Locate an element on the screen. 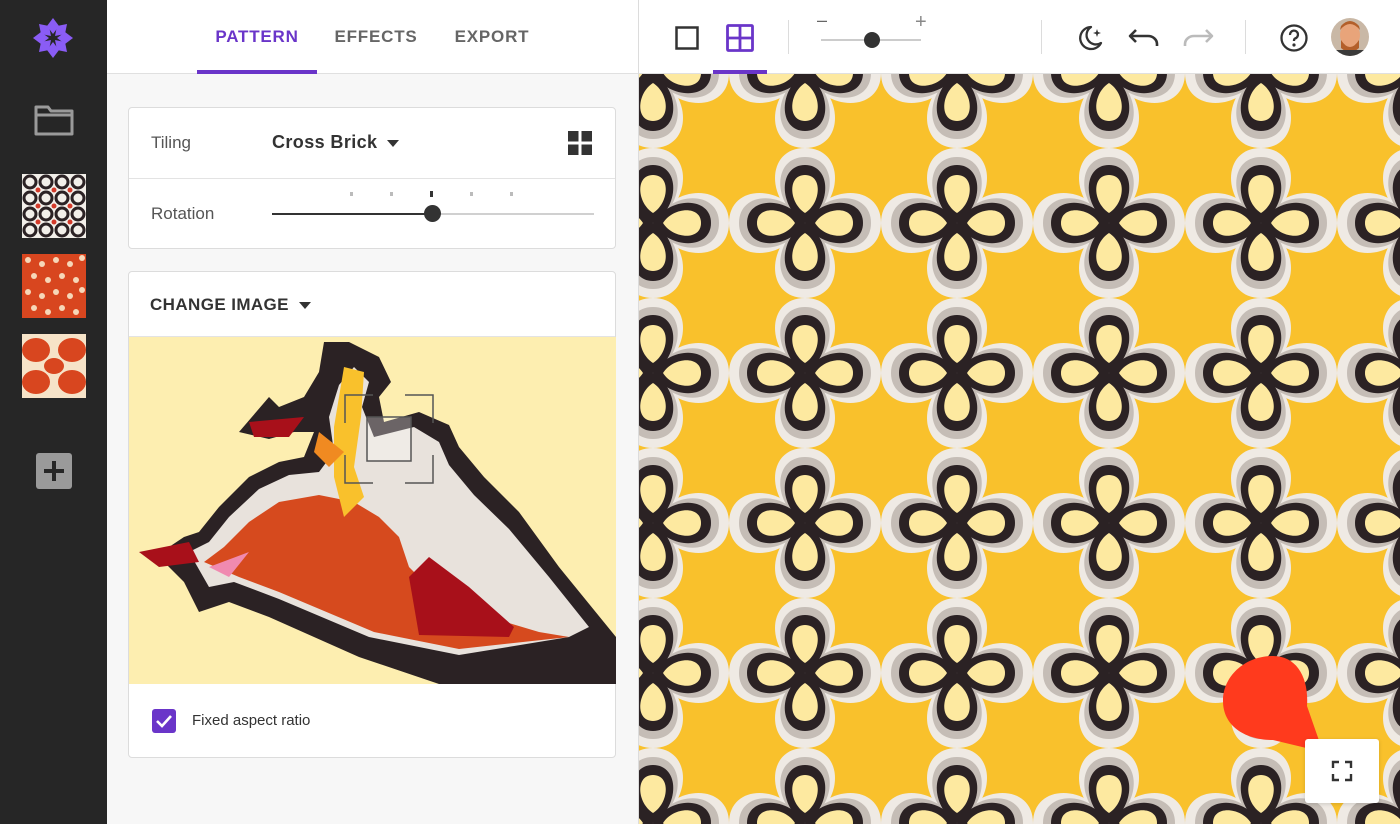 The height and width of the screenshot is (824, 1400). change-image-label: CHANGE IMAGE is located at coordinates (219, 304).